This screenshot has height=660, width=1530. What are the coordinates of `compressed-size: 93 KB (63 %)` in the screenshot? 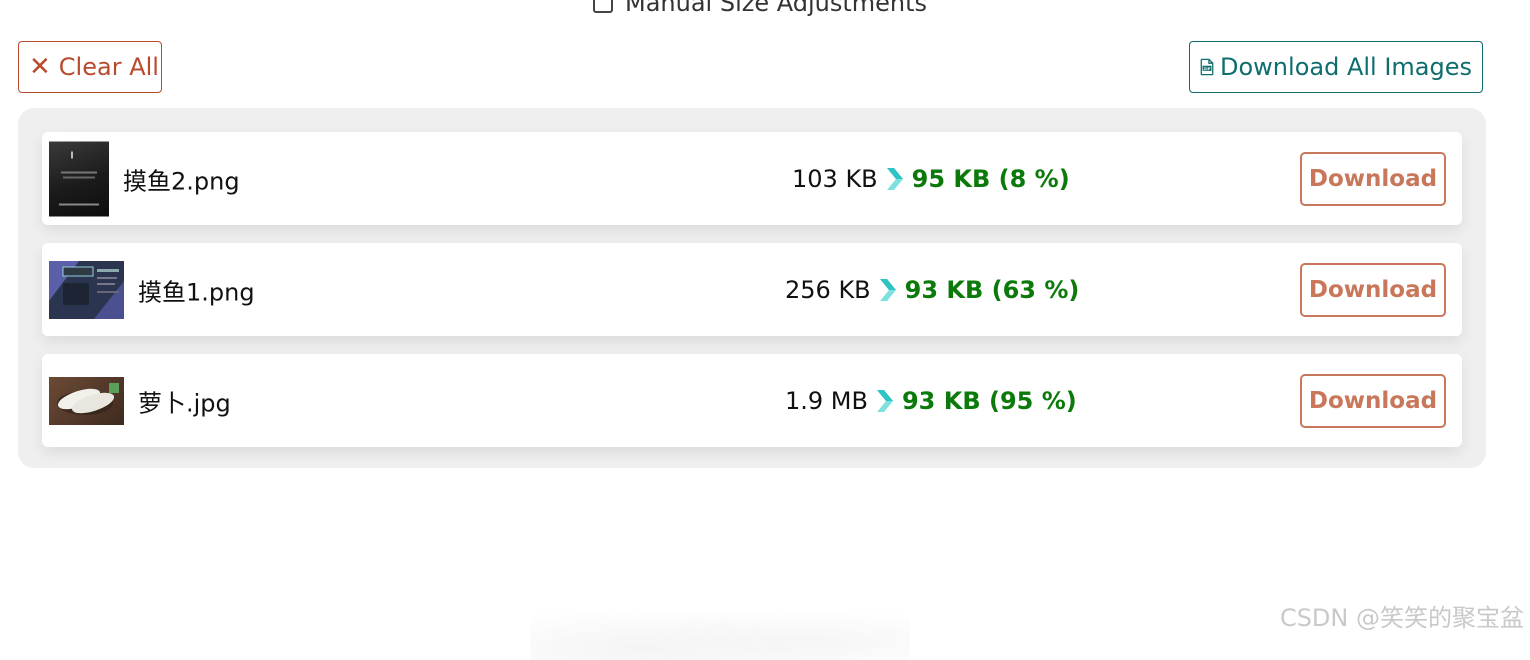 It's located at (992, 289).